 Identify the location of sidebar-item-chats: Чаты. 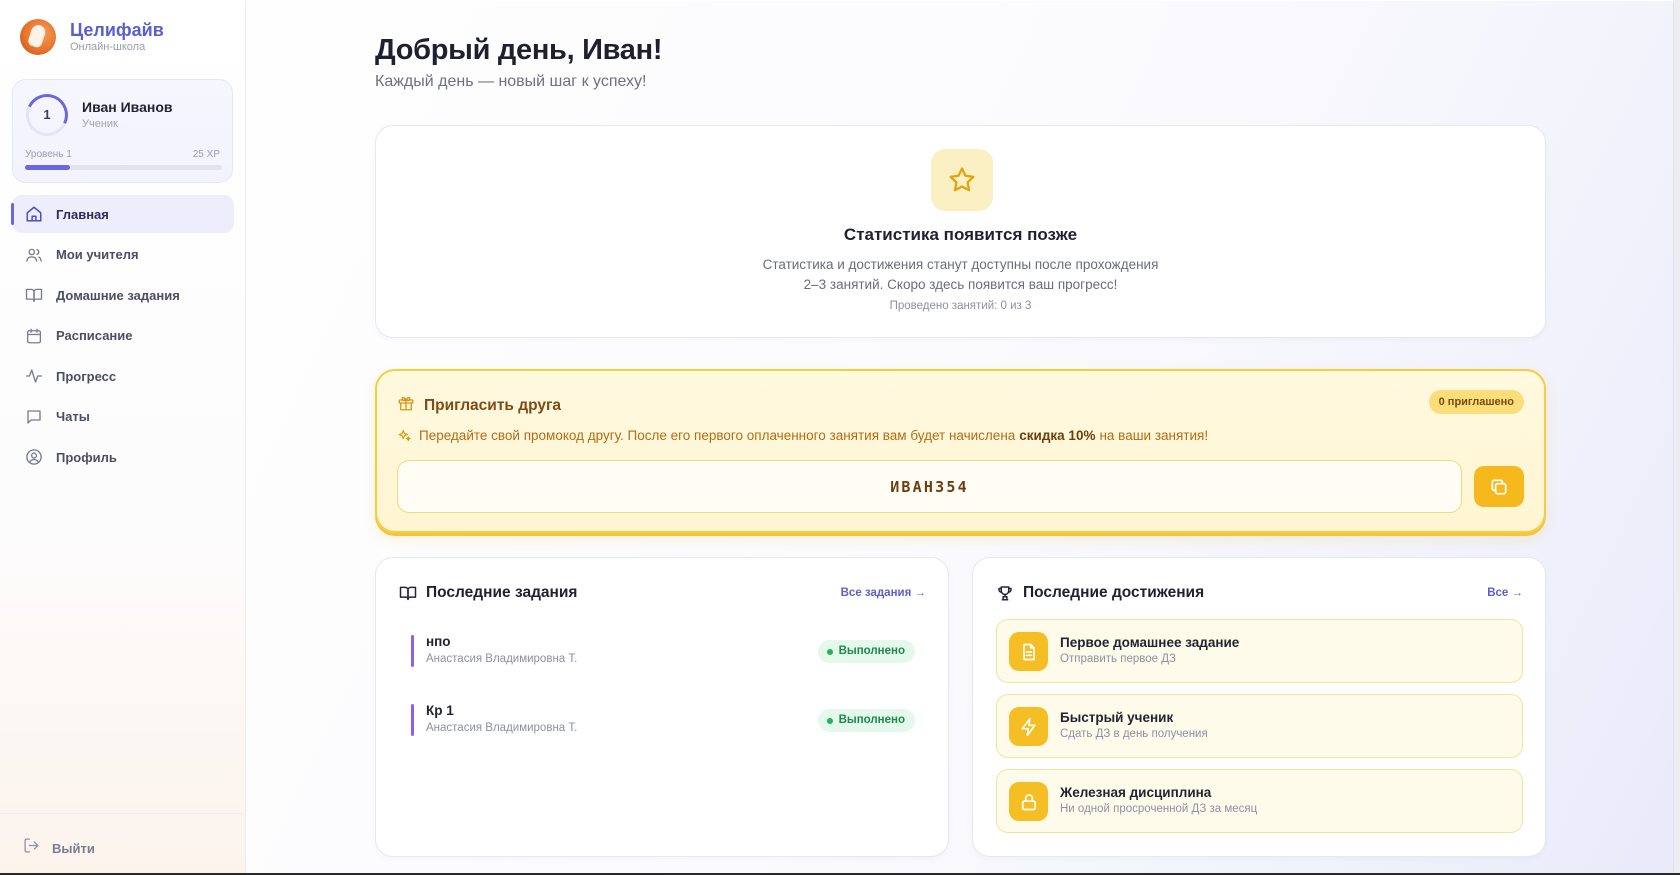
(123, 417).